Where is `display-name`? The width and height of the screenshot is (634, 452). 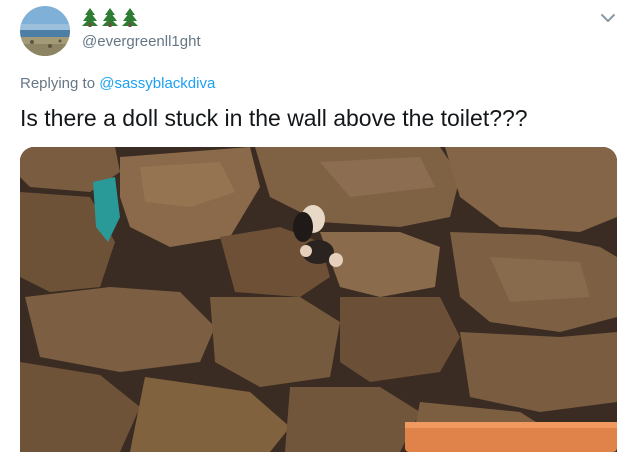 display-name is located at coordinates (110, 20).